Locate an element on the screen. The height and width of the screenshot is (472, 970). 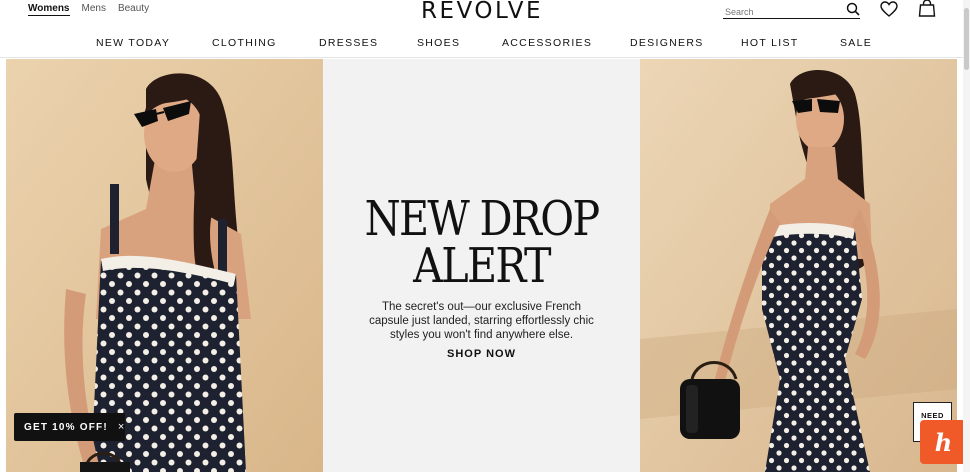
audience-switcher: Womens Mens Beauty is located at coordinates (88, 9).